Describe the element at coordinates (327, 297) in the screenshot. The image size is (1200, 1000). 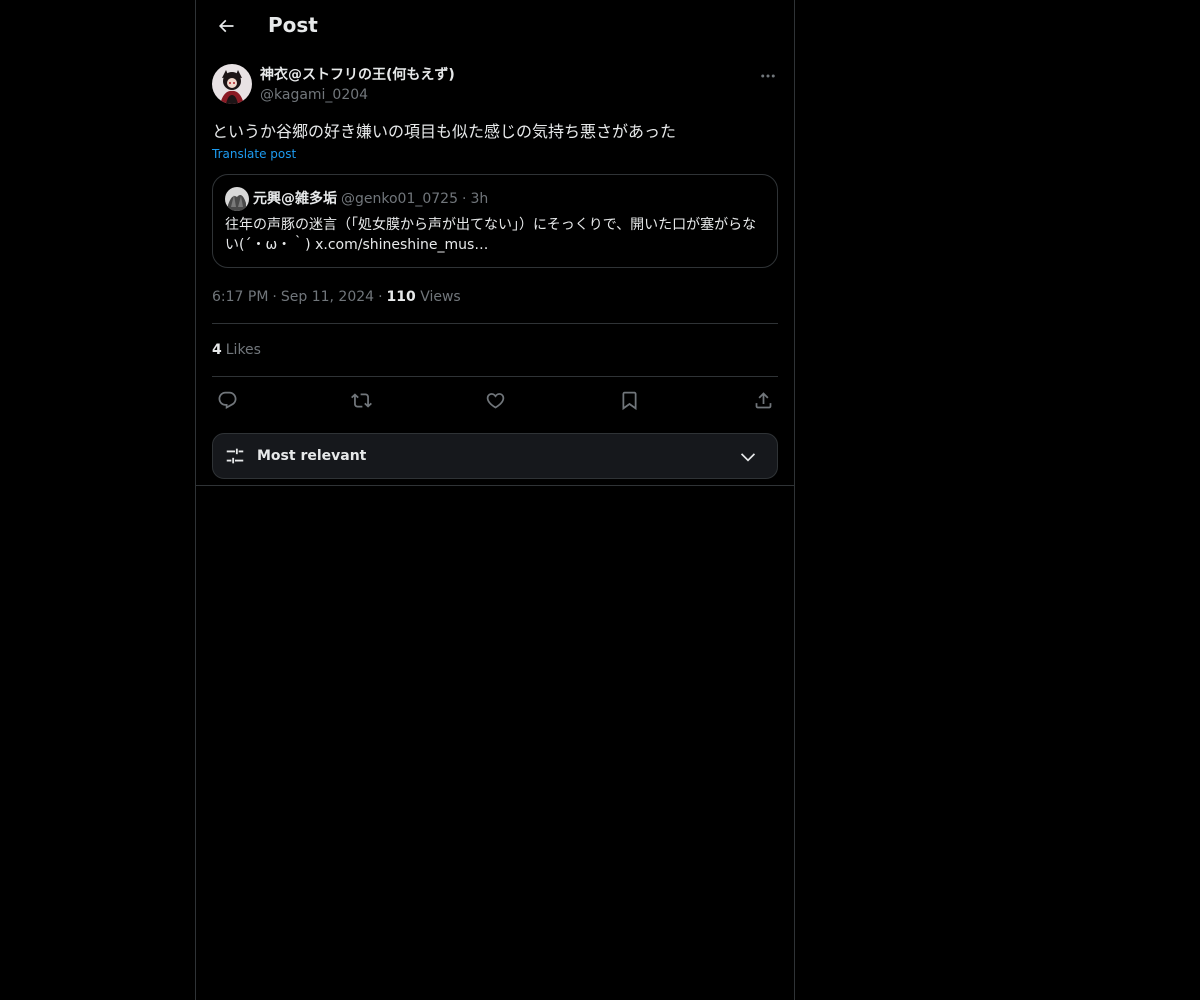
I see `post-date: Sep 11, 2024` at that location.